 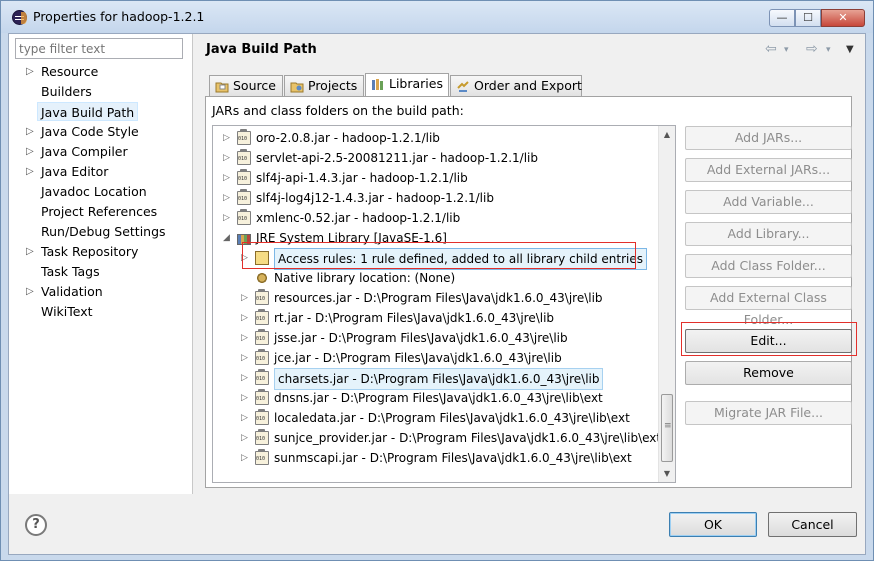 What do you see at coordinates (333, 85) in the screenshot?
I see `tab-projects-label: Projects` at bounding box center [333, 85].